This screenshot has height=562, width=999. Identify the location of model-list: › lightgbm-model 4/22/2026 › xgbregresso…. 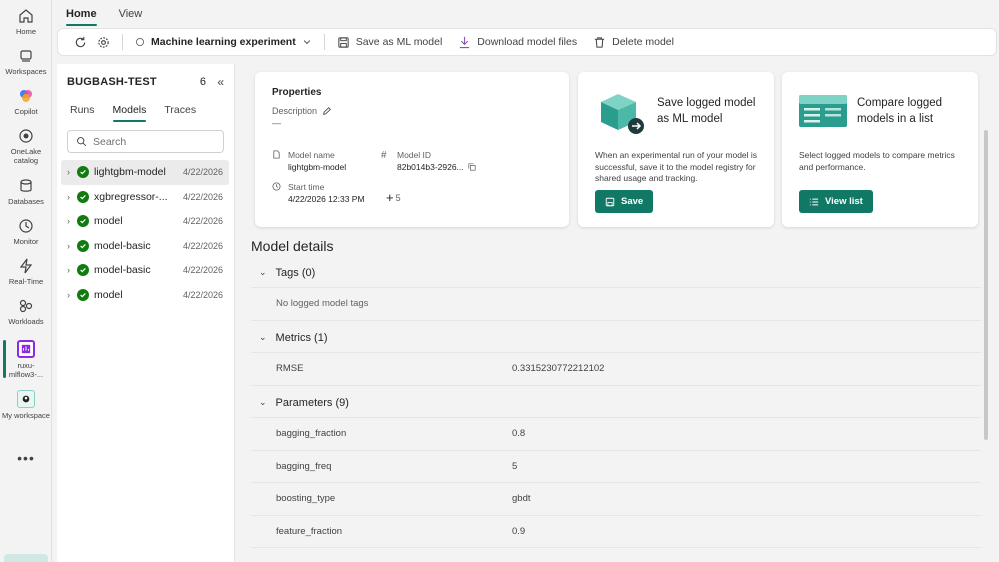
(145, 233).